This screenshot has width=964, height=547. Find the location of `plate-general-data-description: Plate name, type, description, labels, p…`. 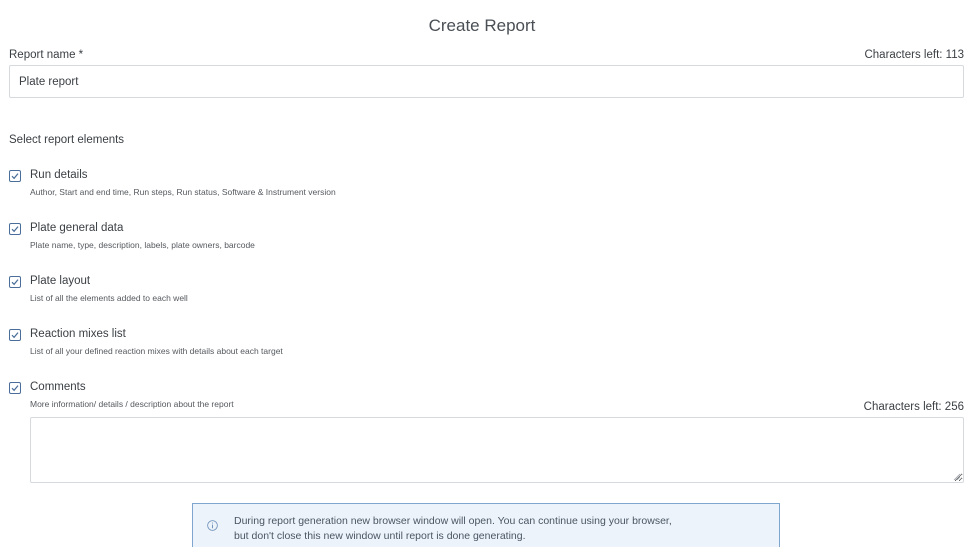

plate-general-data-description: Plate name, type, description, labels, p… is located at coordinates (142, 245).